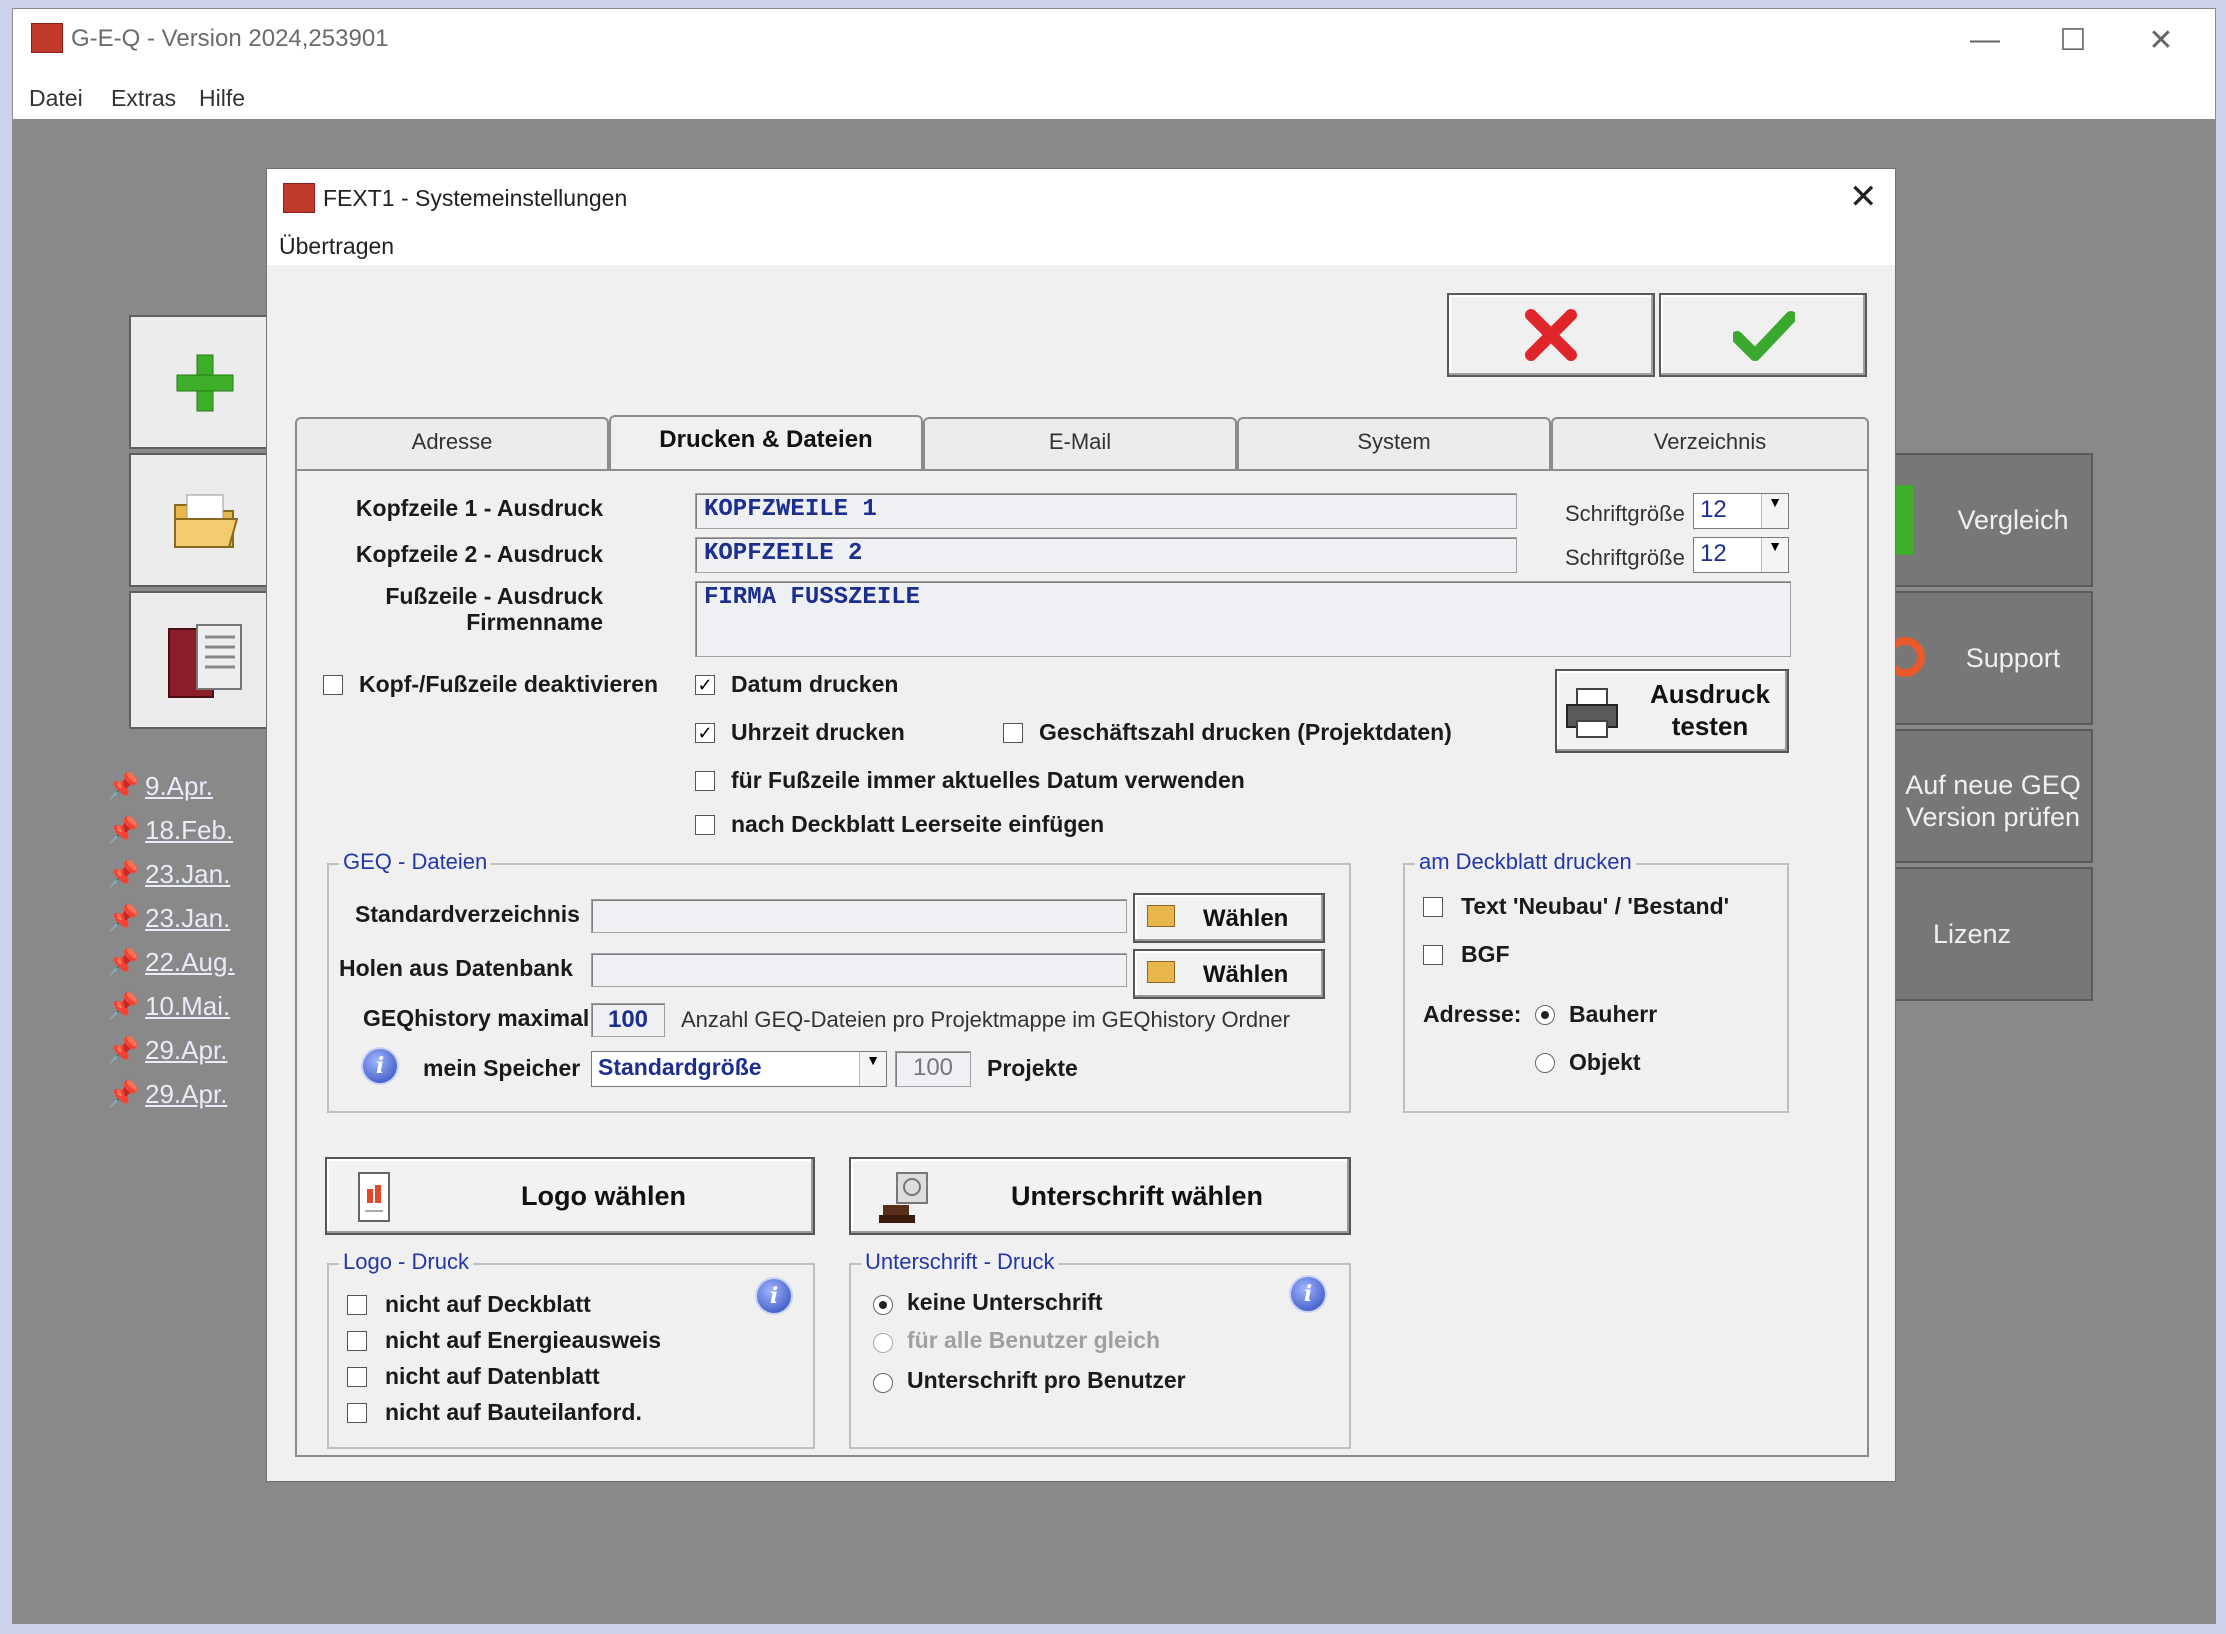 The height and width of the screenshot is (1634, 2226). I want to click on print-test-label-2: testen, so click(1710, 726).